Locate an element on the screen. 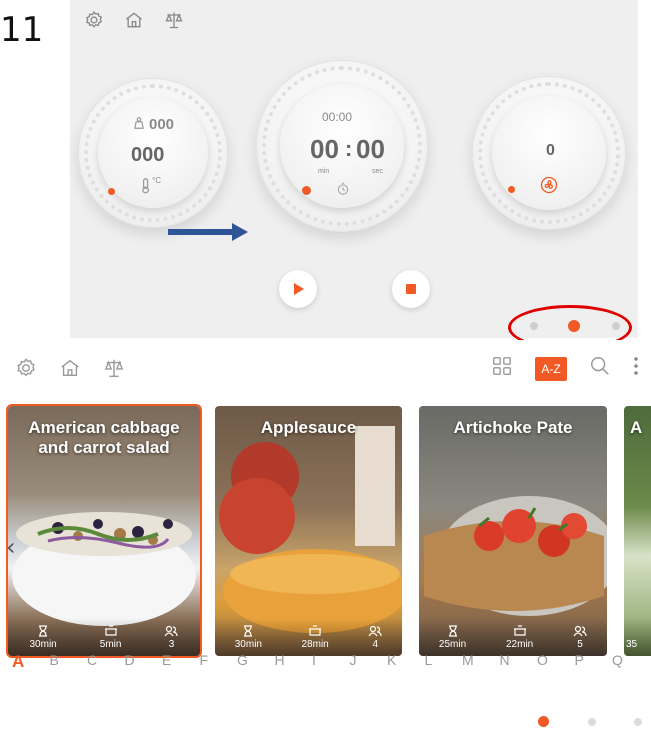 Image resolution: width=651 pixels, height=731 pixels. letter-i: I is located at coordinates (331, 662).